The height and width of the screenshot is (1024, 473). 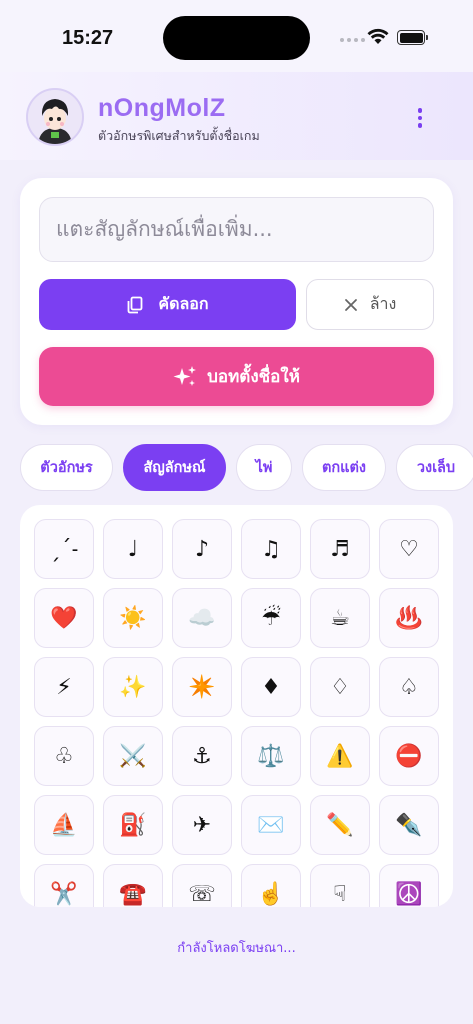 I want to click on dynamic-island, so click(x=236, y=38).